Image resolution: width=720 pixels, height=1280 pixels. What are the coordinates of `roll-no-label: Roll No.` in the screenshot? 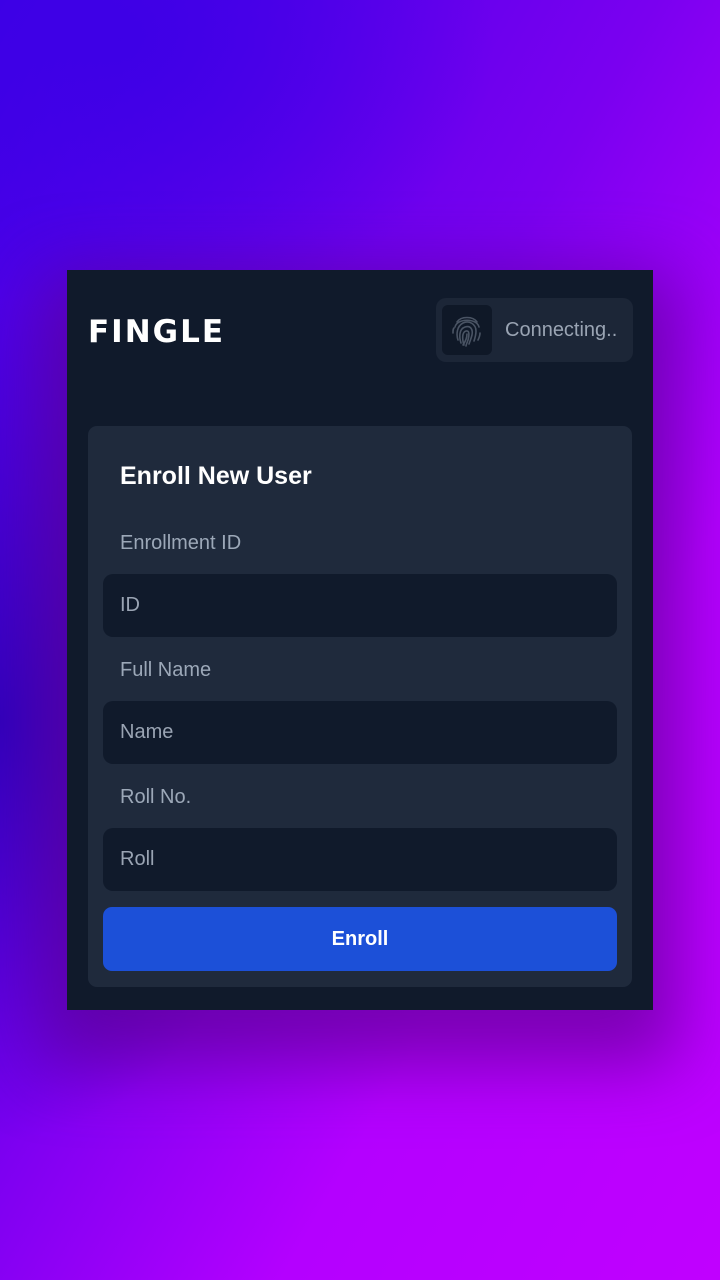 It's located at (156, 797).